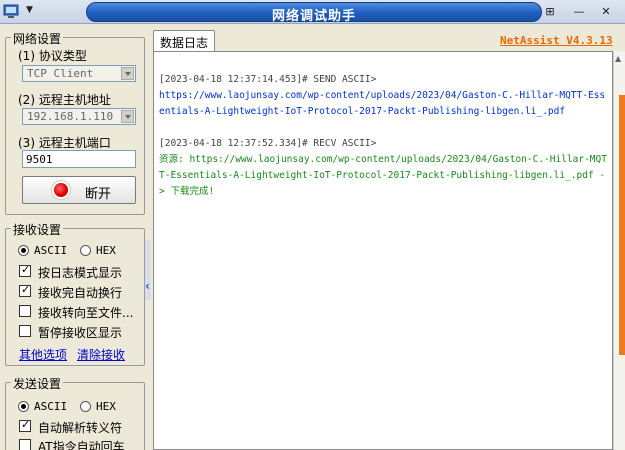  Describe the element at coordinates (23, 406) in the screenshot. I see `send-ascii-radio` at that location.